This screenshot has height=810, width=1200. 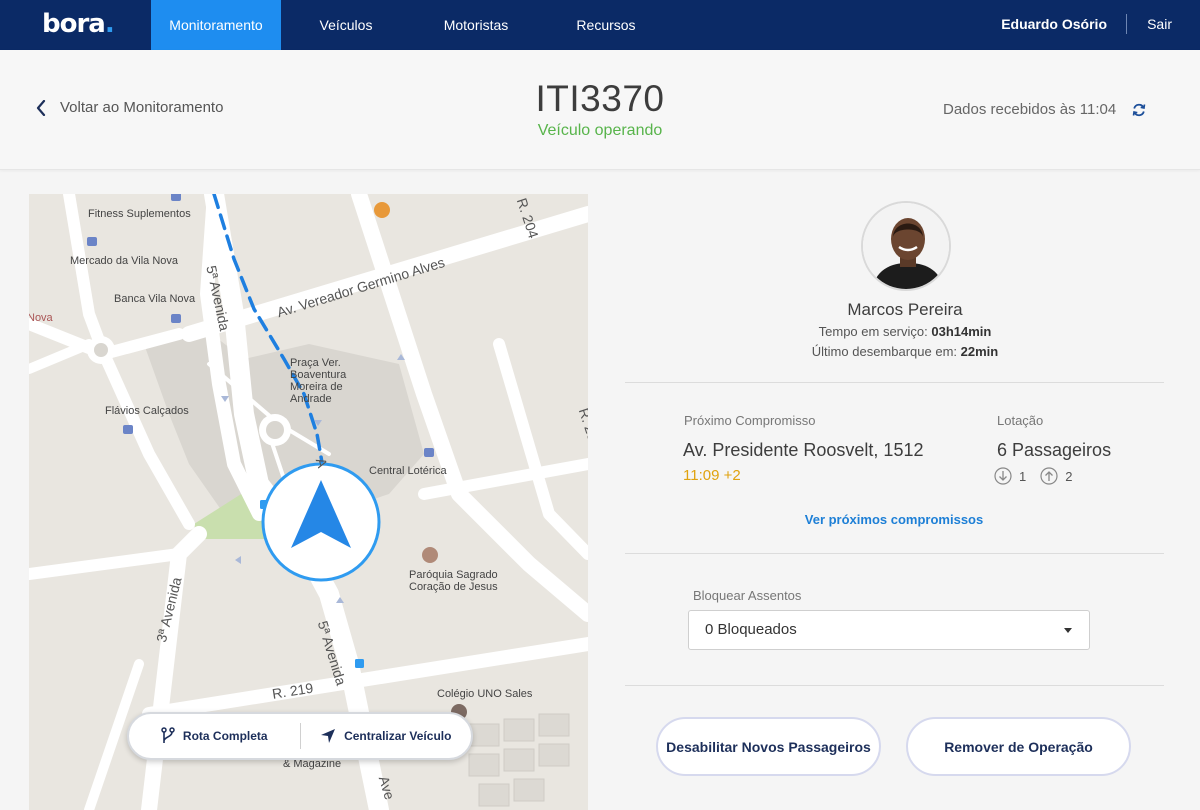 What do you see at coordinates (1023, 476) in the screenshot?
I see `drop-count: 1` at bounding box center [1023, 476].